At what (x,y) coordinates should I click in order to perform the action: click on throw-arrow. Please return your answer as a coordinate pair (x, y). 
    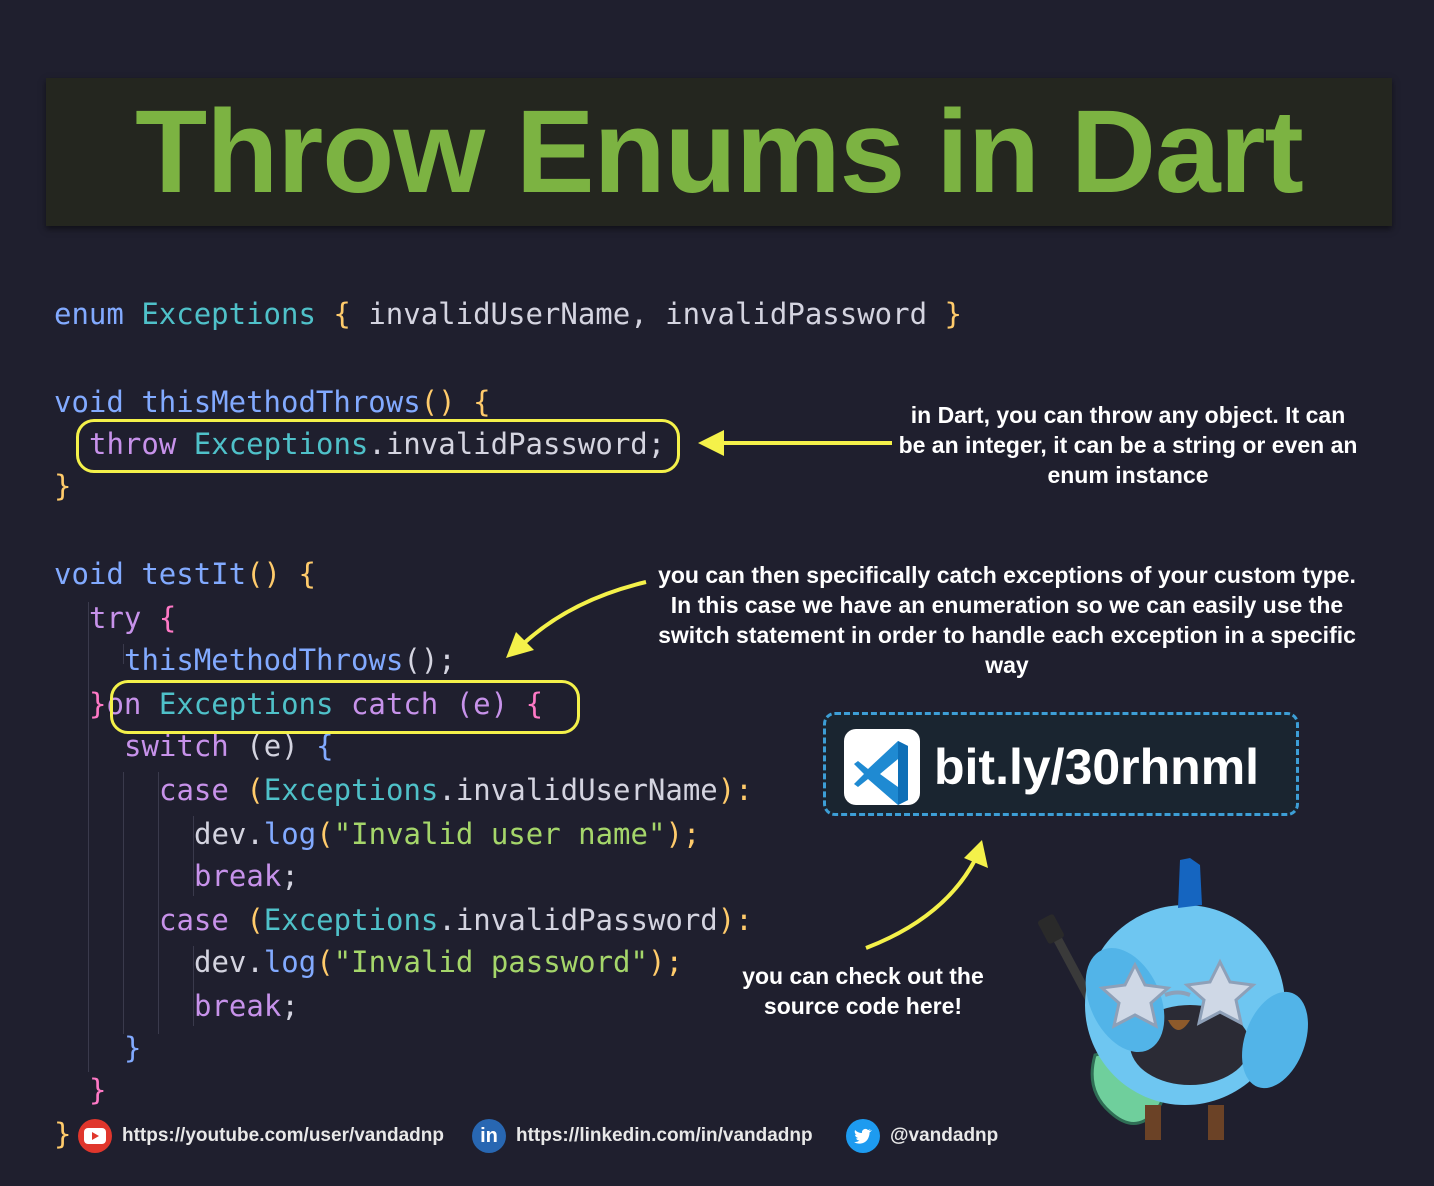
    Looking at the image, I should click on (795, 443).